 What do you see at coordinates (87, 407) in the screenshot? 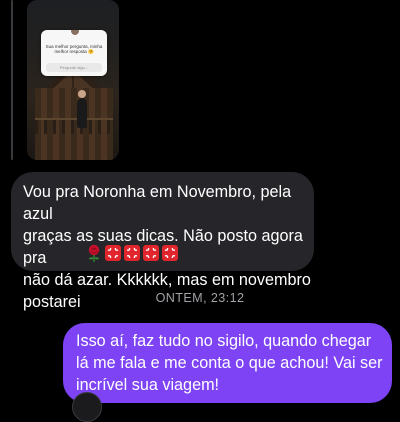
I see `avatar` at bounding box center [87, 407].